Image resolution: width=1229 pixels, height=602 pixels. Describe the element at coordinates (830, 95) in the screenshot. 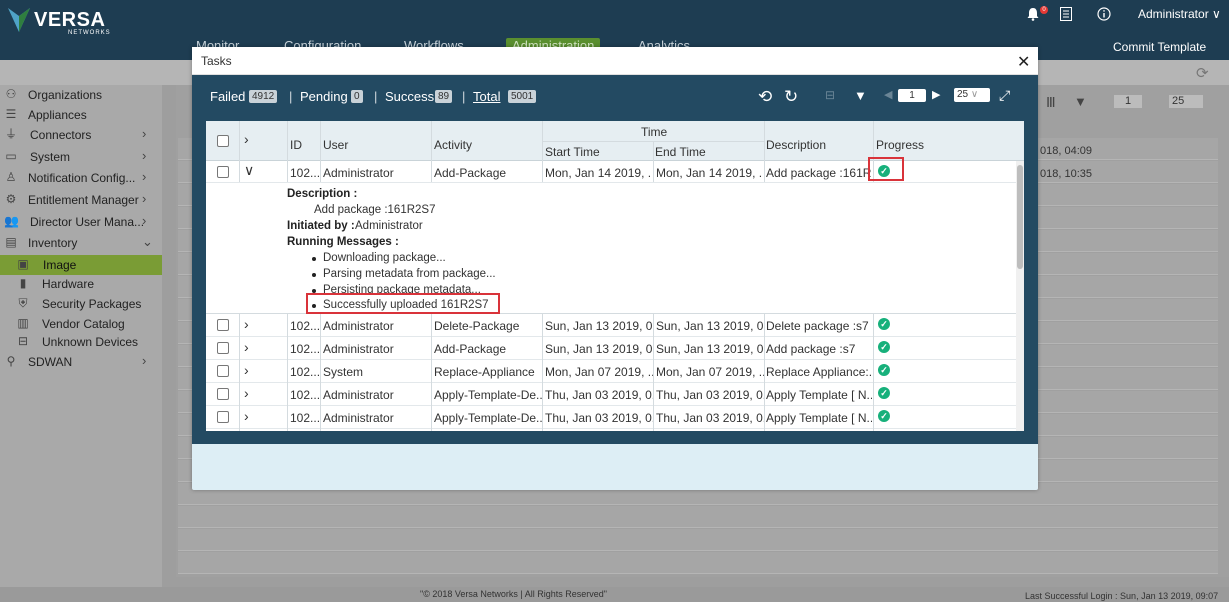

I see `delete-icon: ⊟` at that location.